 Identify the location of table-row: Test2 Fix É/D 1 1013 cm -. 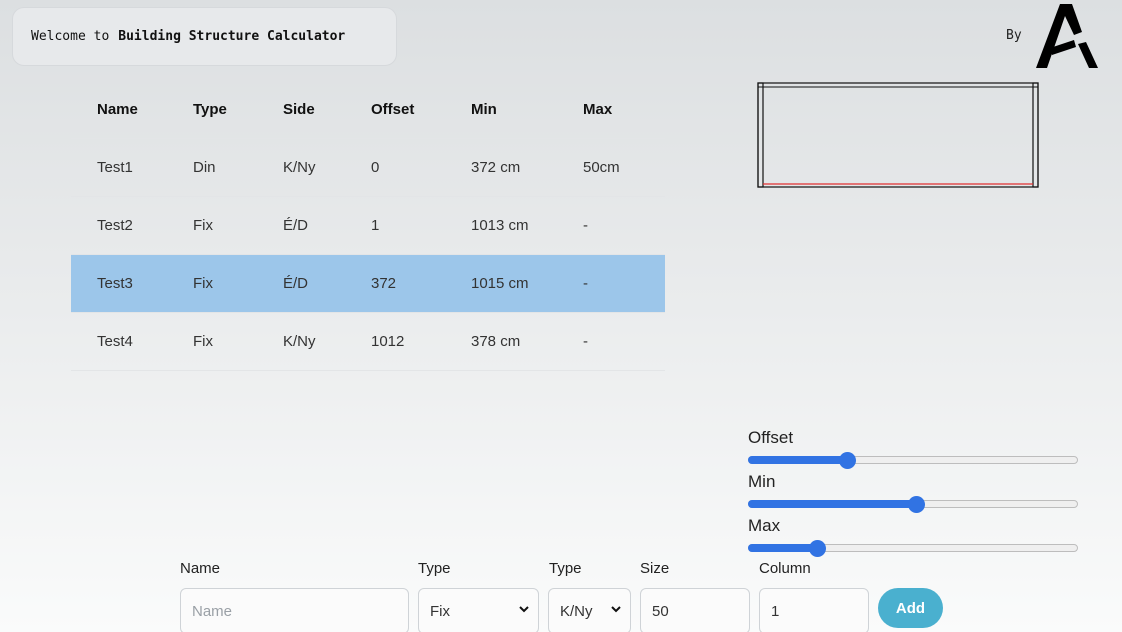
(368, 225).